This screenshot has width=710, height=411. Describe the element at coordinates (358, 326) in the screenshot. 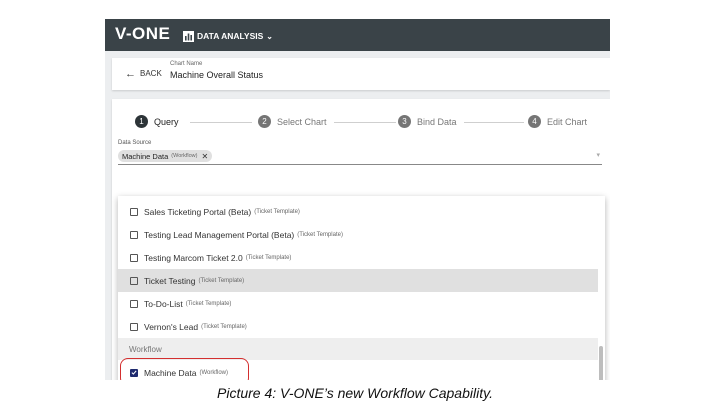

I see `list-item: Vernon's Lead (Ticket Template)` at that location.